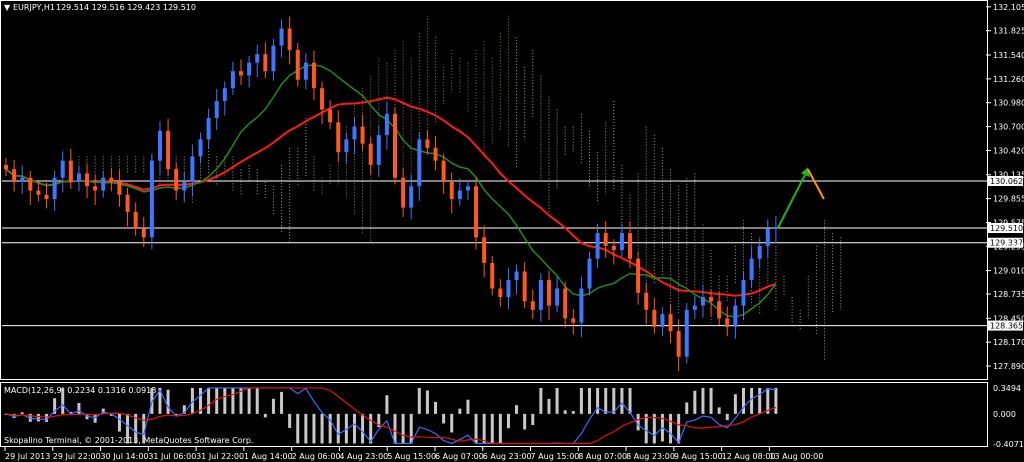 This screenshot has height=462, width=1024. I want to click on price-tick-label: 128.735, so click(1008, 294).